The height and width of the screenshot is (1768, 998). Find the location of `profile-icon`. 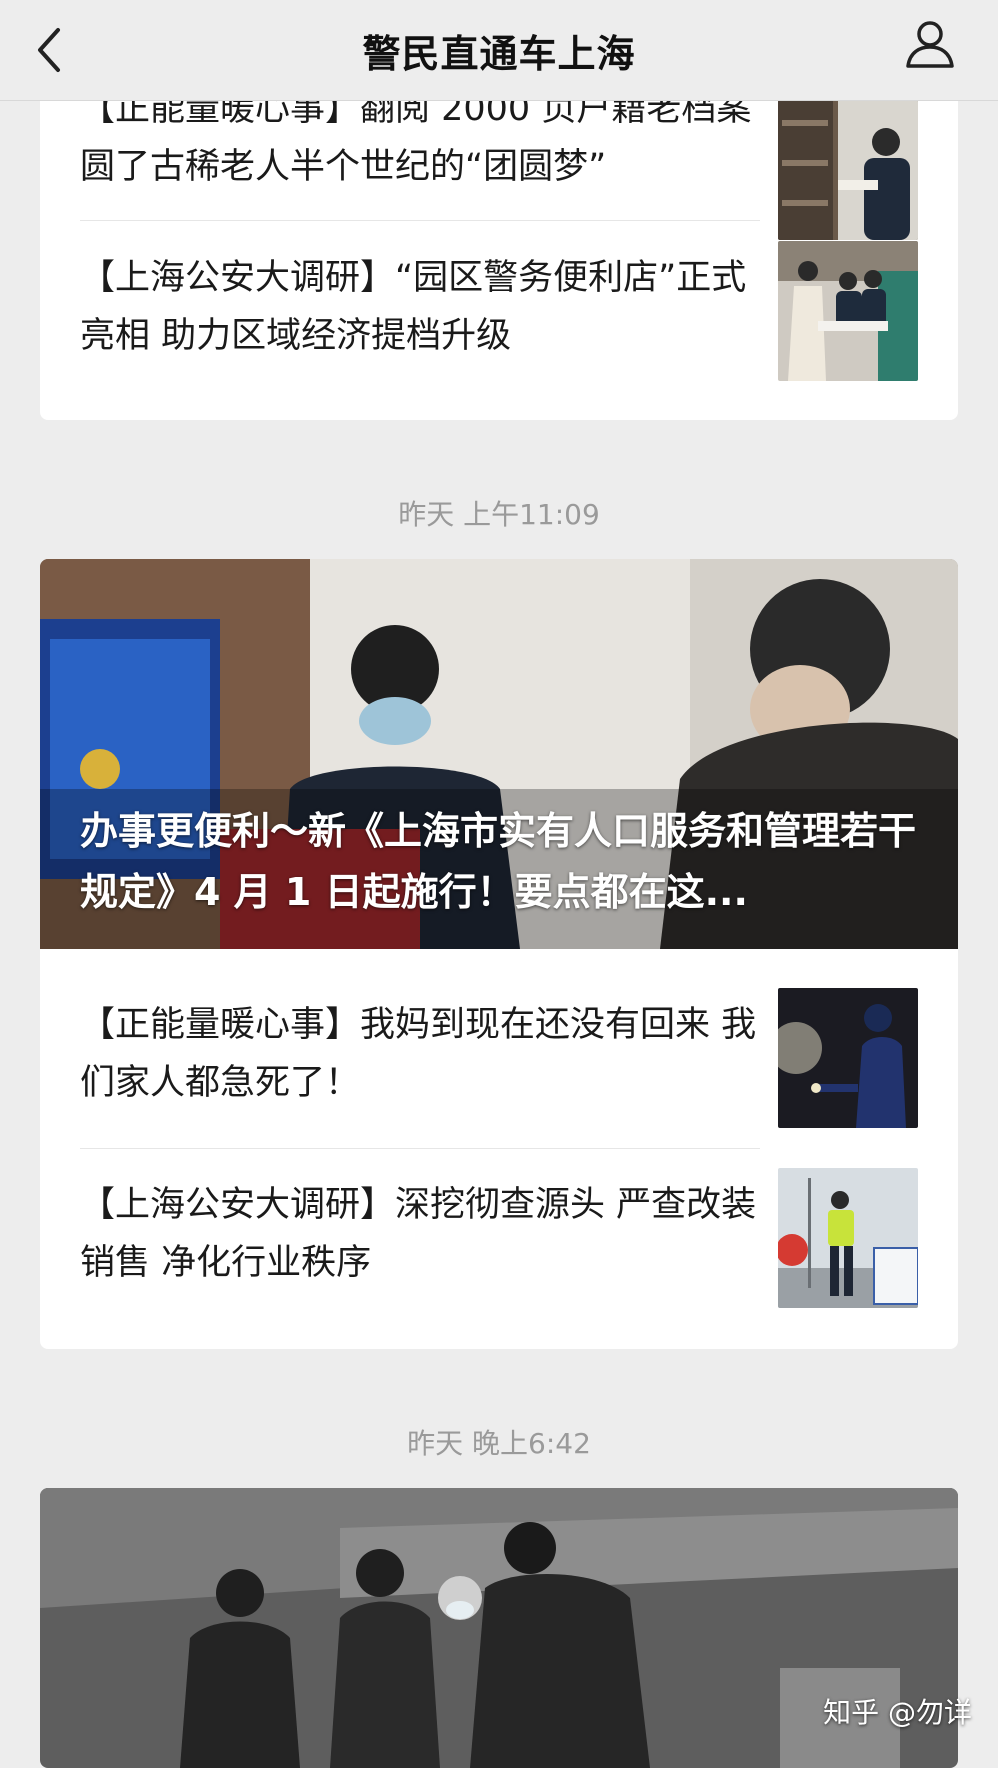

profile-icon is located at coordinates (930, 44).